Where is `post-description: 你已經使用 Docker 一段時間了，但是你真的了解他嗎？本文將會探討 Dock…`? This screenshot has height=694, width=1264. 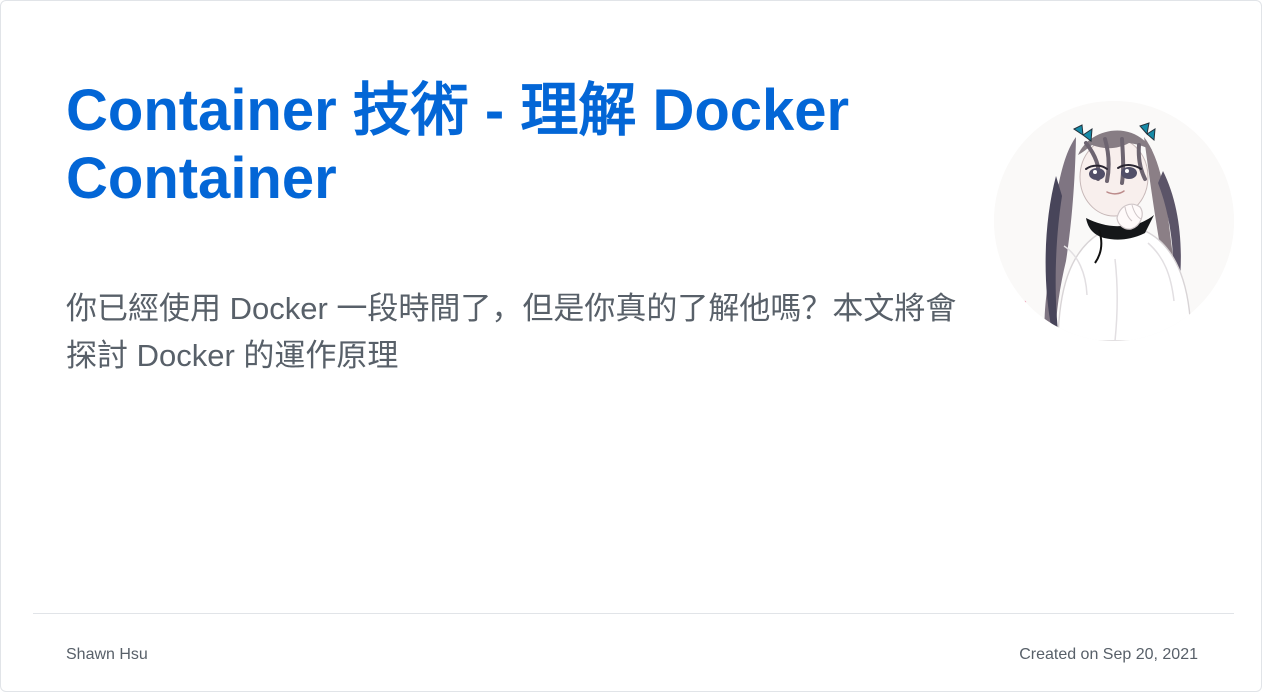 post-description: 你已經使用 Docker 一段時間了，但是你真的了解他嗎？本文將會探討 Dock… is located at coordinates (511, 332).